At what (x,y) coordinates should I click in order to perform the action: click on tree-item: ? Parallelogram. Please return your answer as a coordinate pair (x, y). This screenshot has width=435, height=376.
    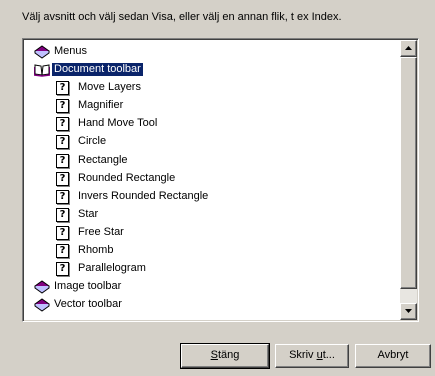
    Looking at the image, I should click on (214, 269).